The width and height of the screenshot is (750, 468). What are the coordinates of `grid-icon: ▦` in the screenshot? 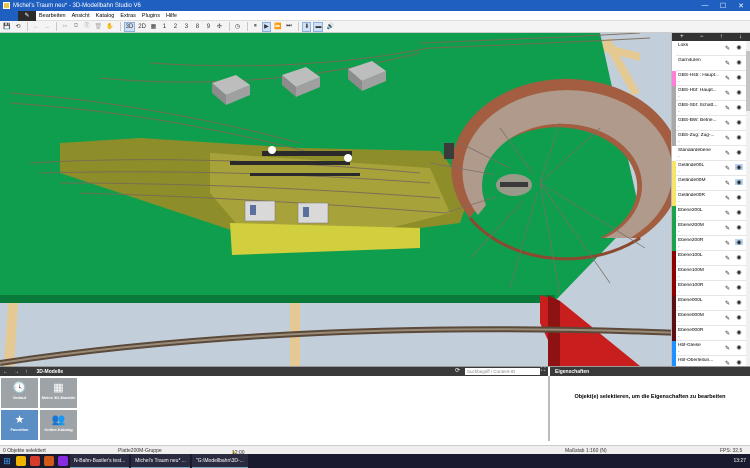 It's located at (153, 27).